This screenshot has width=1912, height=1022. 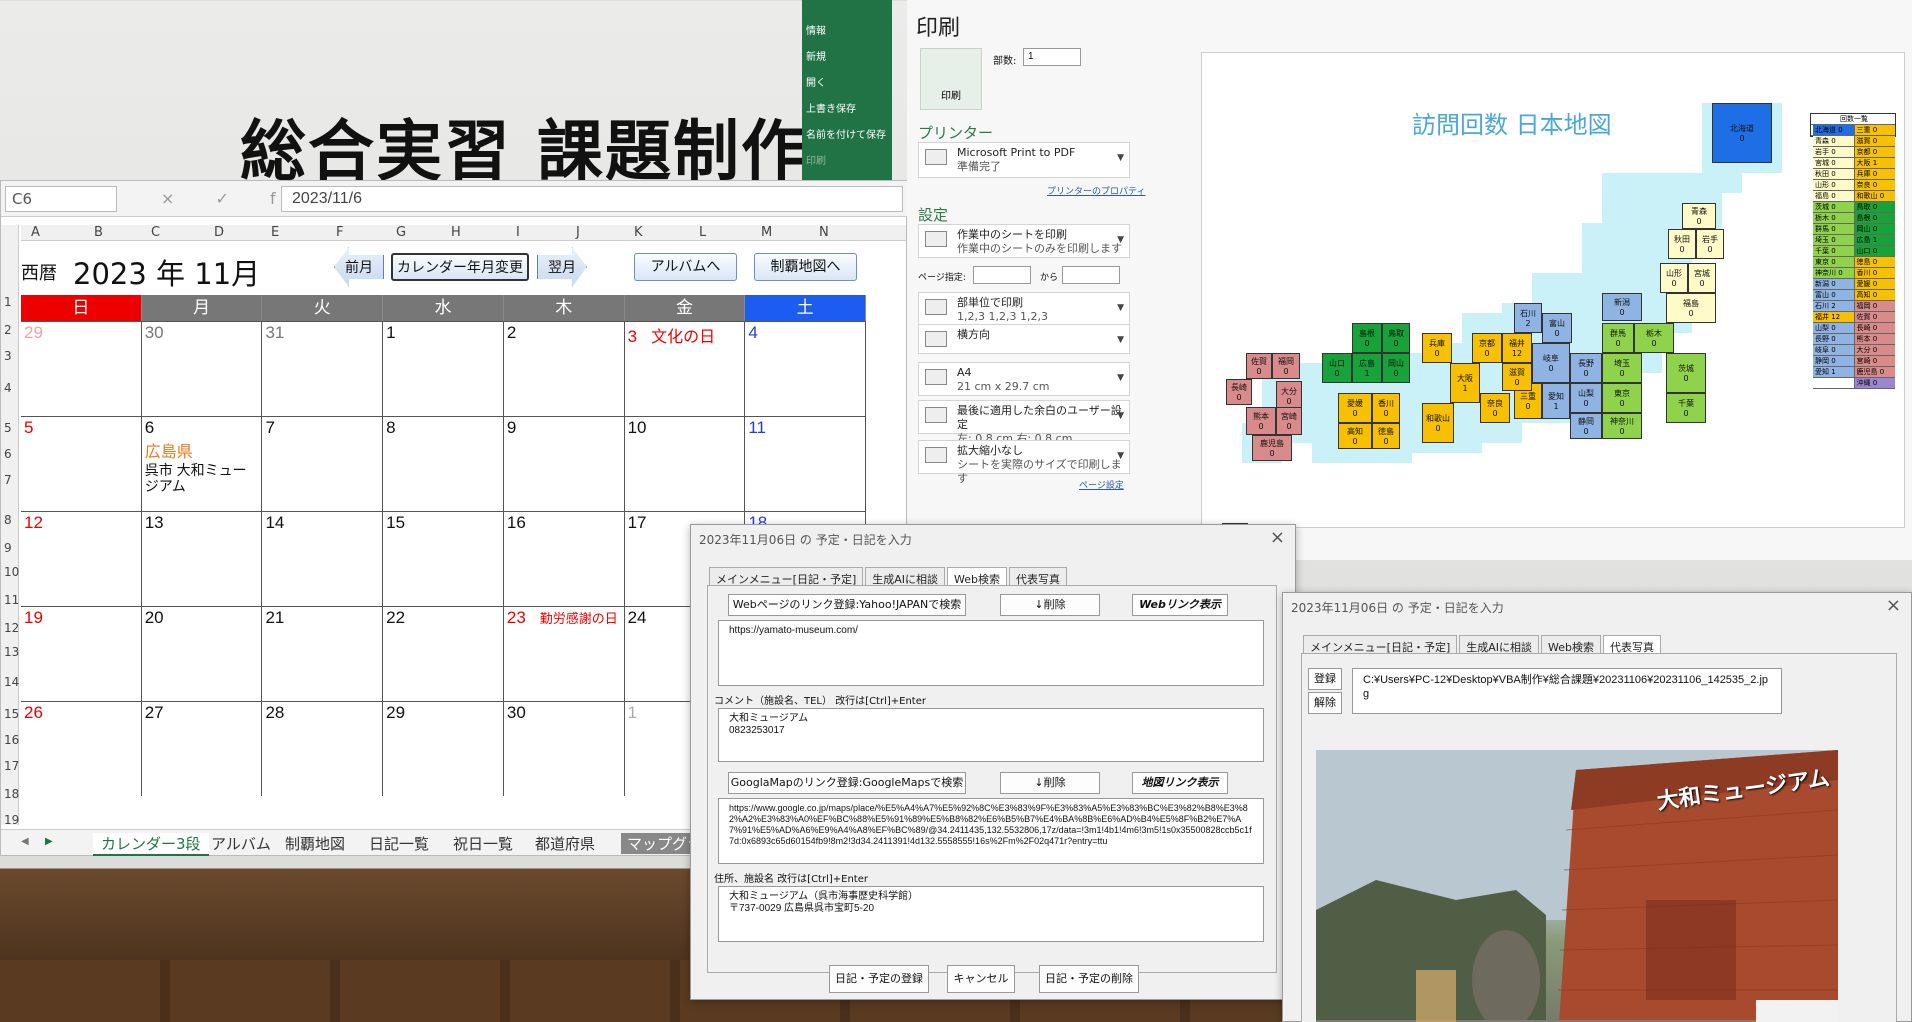 What do you see at coordinates (1325, 703) in the screenshot?
I see `photo-release-button: 解除` at bounding box center [1325, 703].